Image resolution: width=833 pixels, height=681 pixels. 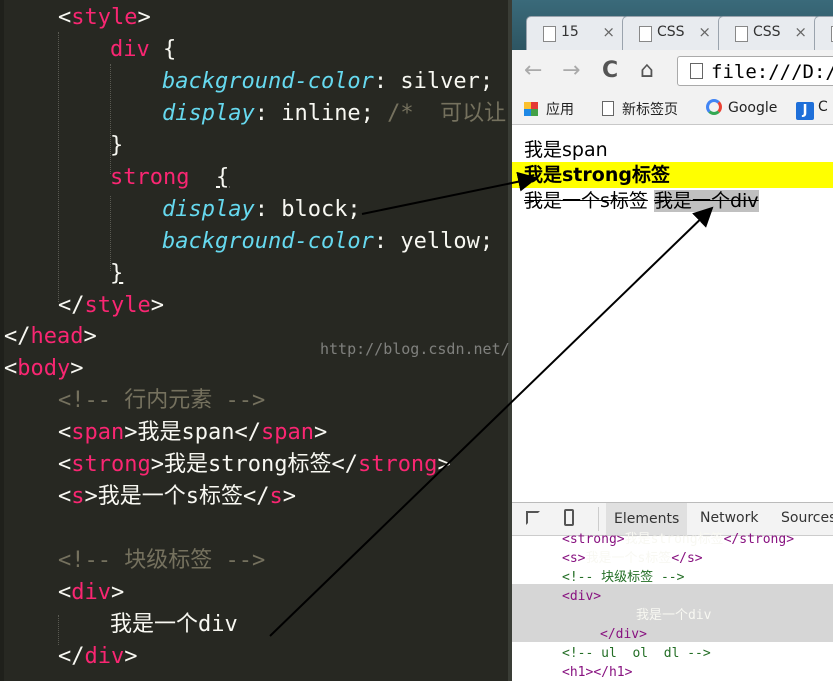 I want to click on dom-node-line: <strong>我是strong标签</strong>, so click(x=678, y=539).